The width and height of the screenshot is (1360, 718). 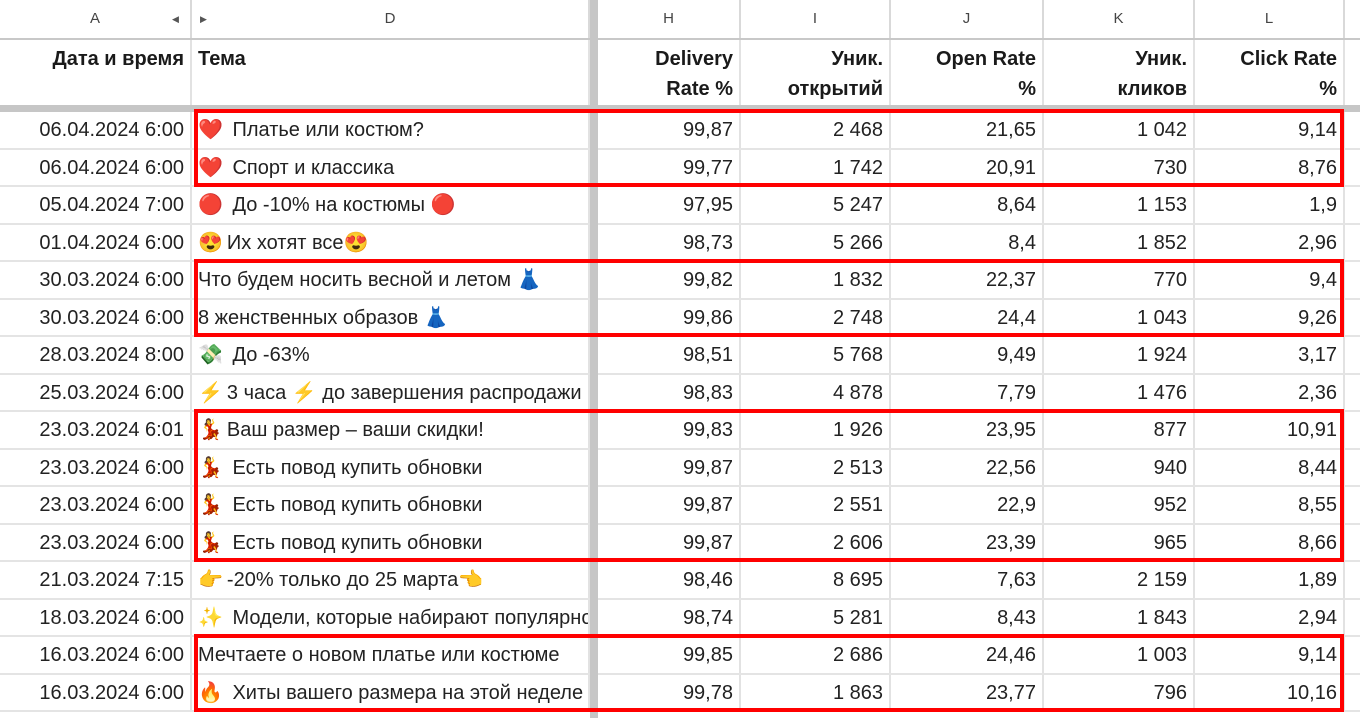 What do you see at coordinates (1119, 692) in the screenshot?
I see `unique-clicks-cell: 796` at bounding box center [1119, 692].